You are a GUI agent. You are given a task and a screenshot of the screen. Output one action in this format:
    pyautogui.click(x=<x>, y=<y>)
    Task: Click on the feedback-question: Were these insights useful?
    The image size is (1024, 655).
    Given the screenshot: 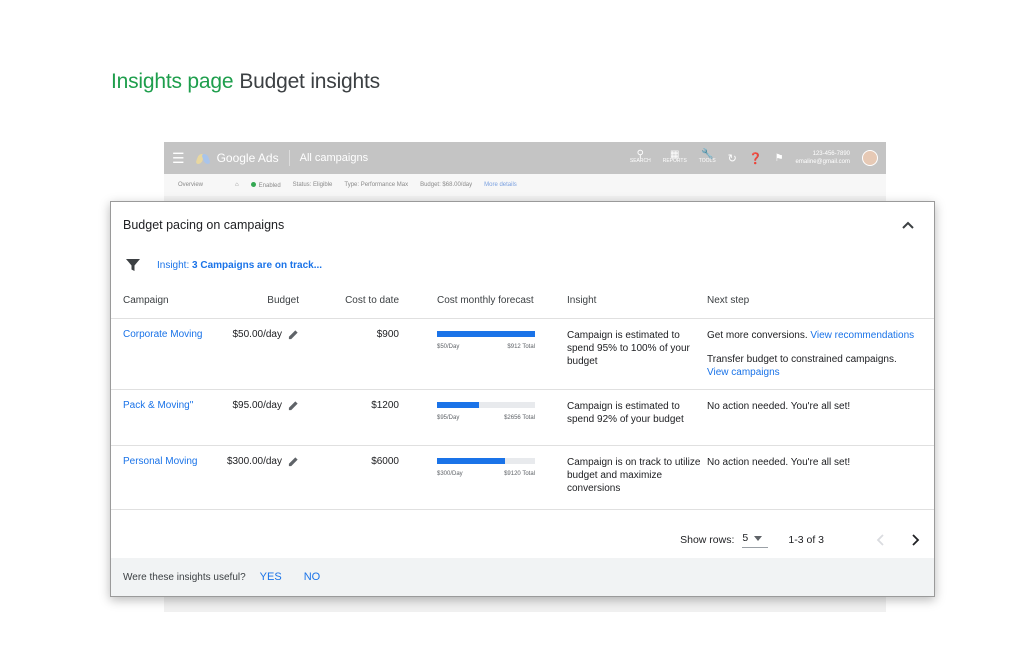 What is the action you would take?
    pyautogui.click(x=184, y=577)
    